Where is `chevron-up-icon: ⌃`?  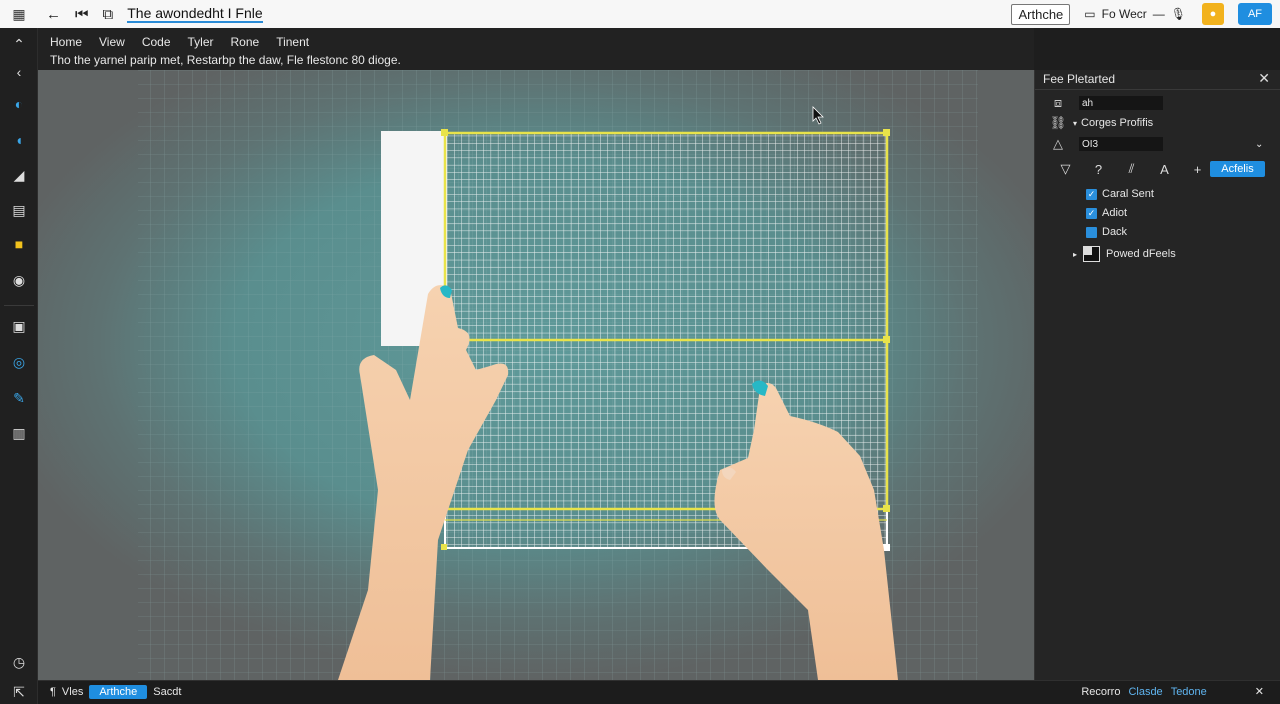
chevron-up-icon: ⌃ is located at coordinates (19, 44).